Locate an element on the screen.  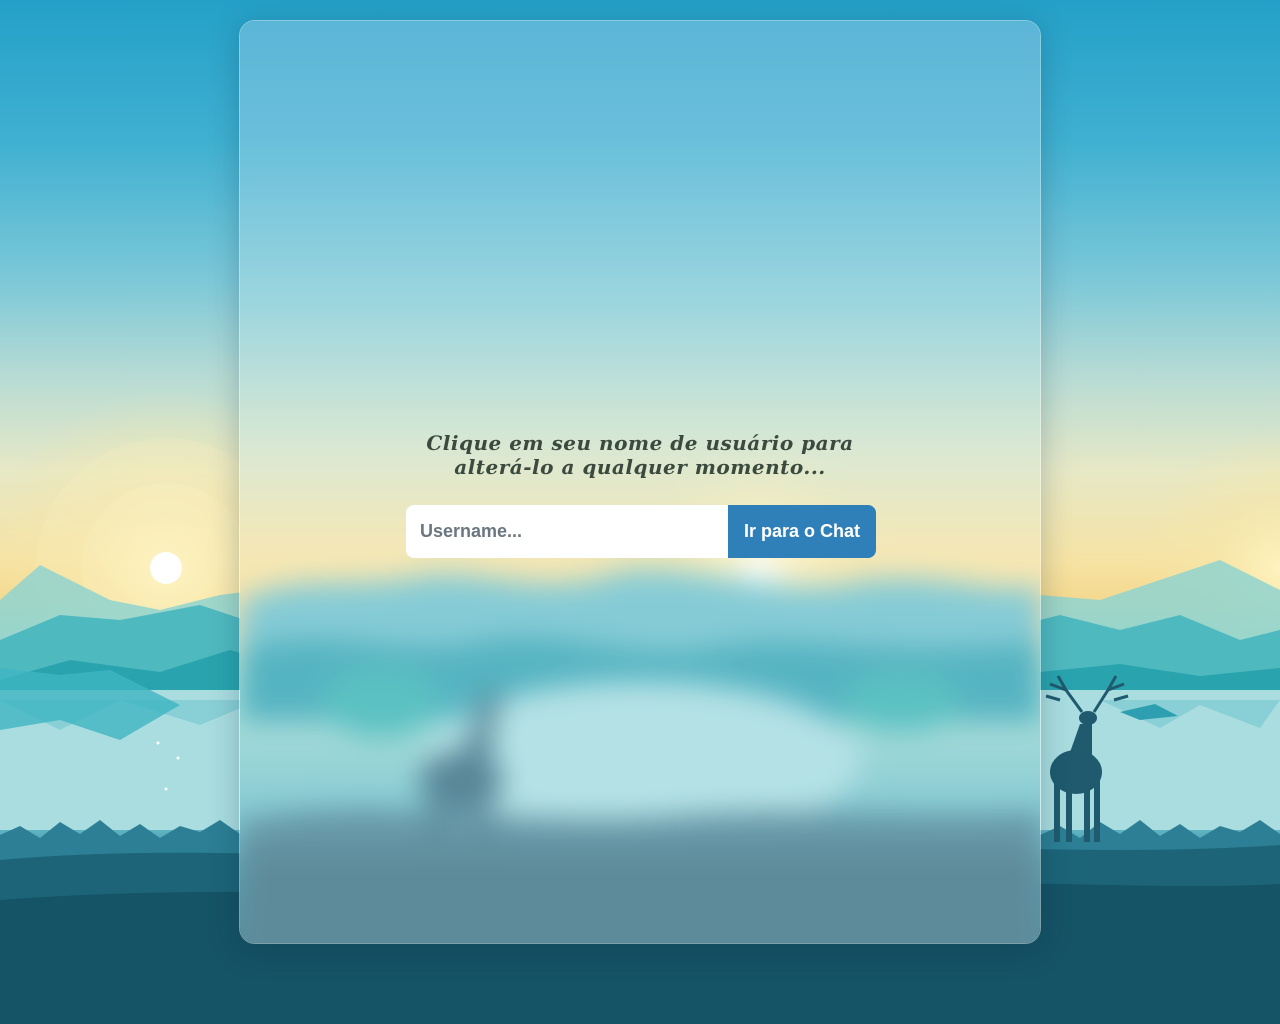
username-hint-line-1: Clique em seu nome de usuário para is located at coordinates (640, 443).